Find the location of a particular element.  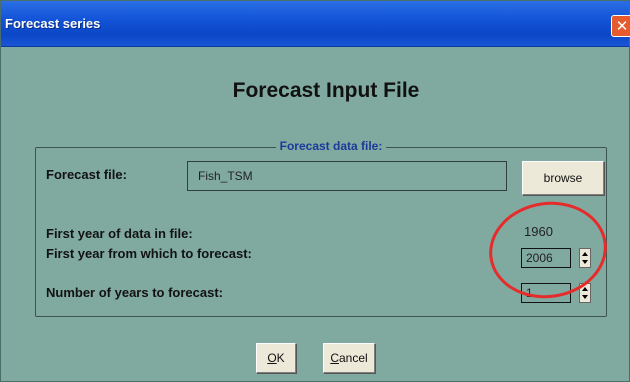

ok-button: OK is located at coordinates (276, 358).